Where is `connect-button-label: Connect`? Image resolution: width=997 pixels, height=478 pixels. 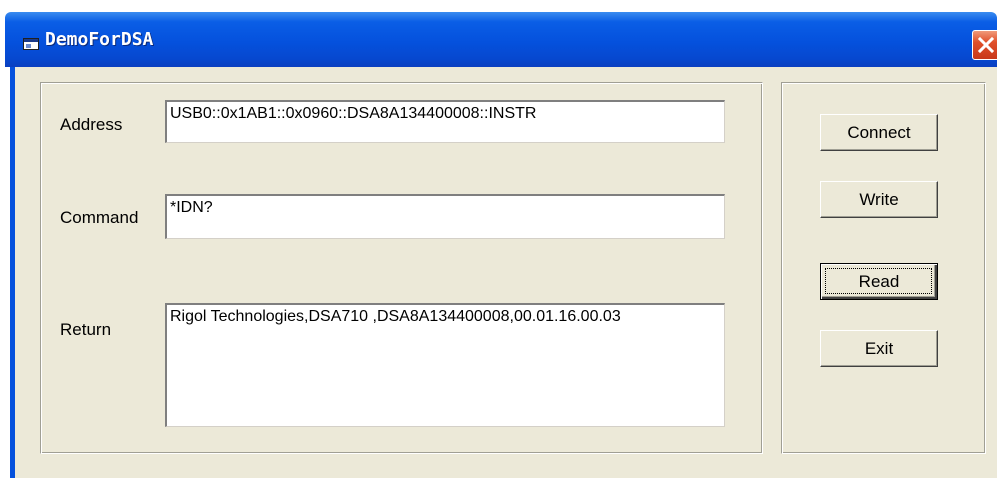
connect-button-label: Connect is located at coordinates (879, 132).